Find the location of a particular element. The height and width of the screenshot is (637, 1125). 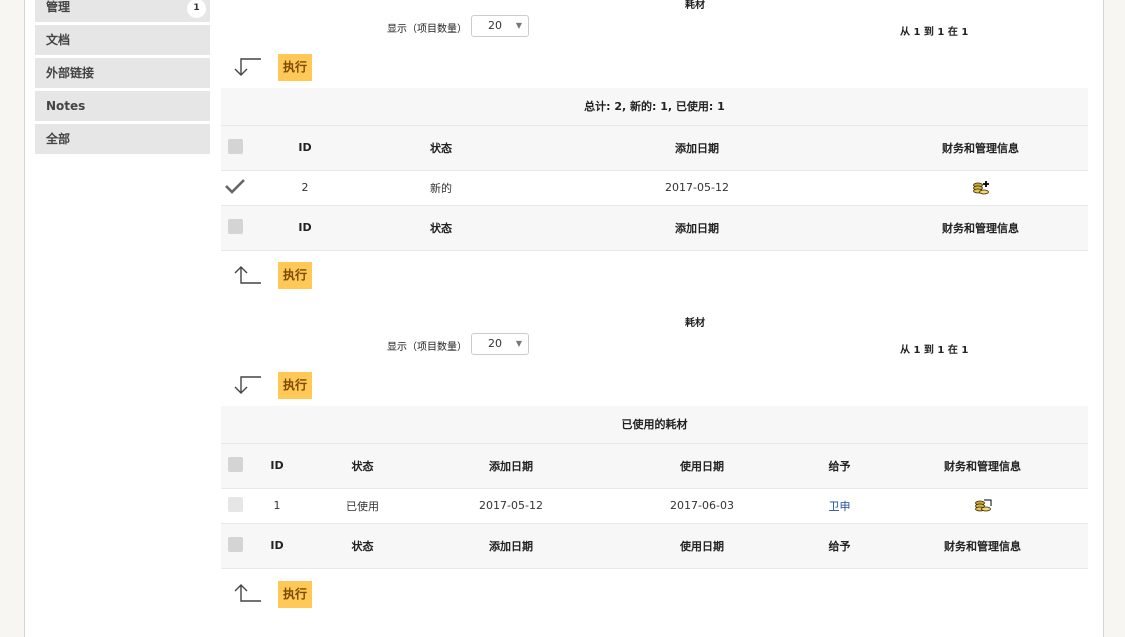

column-footer-used-date: 使用日期 is located at coordinates (702, 546).